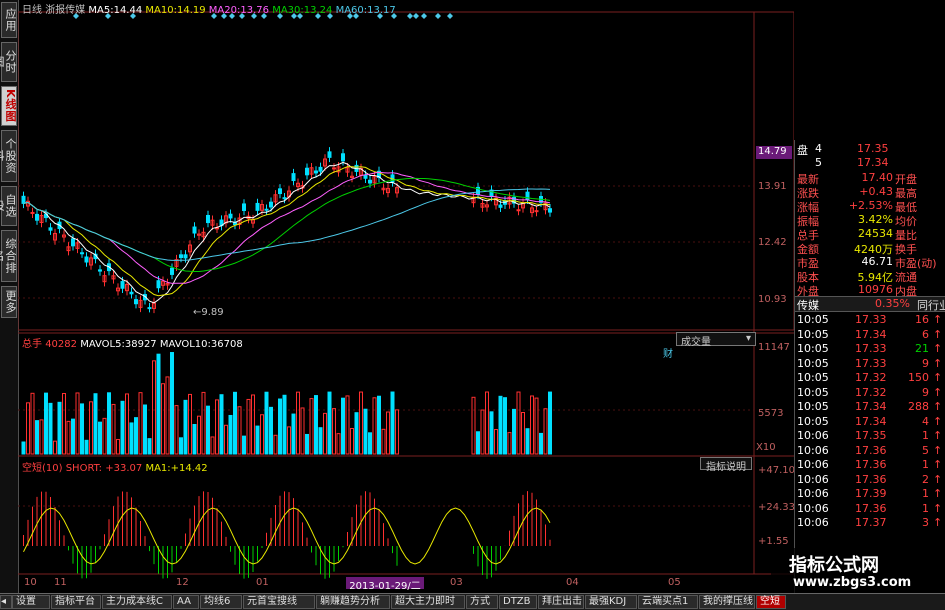  What do you see at coordinates (611, 602) in the screenshot?
I see `indicator-tab: 最强KDJ` at bounding box center [611, 602].